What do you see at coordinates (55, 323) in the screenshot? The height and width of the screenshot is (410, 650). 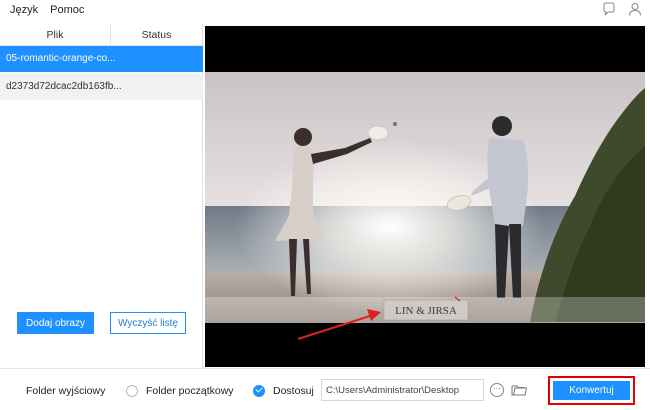 I see `add-images-button: Dodaj obrazy` at bounding box center [55, 323].